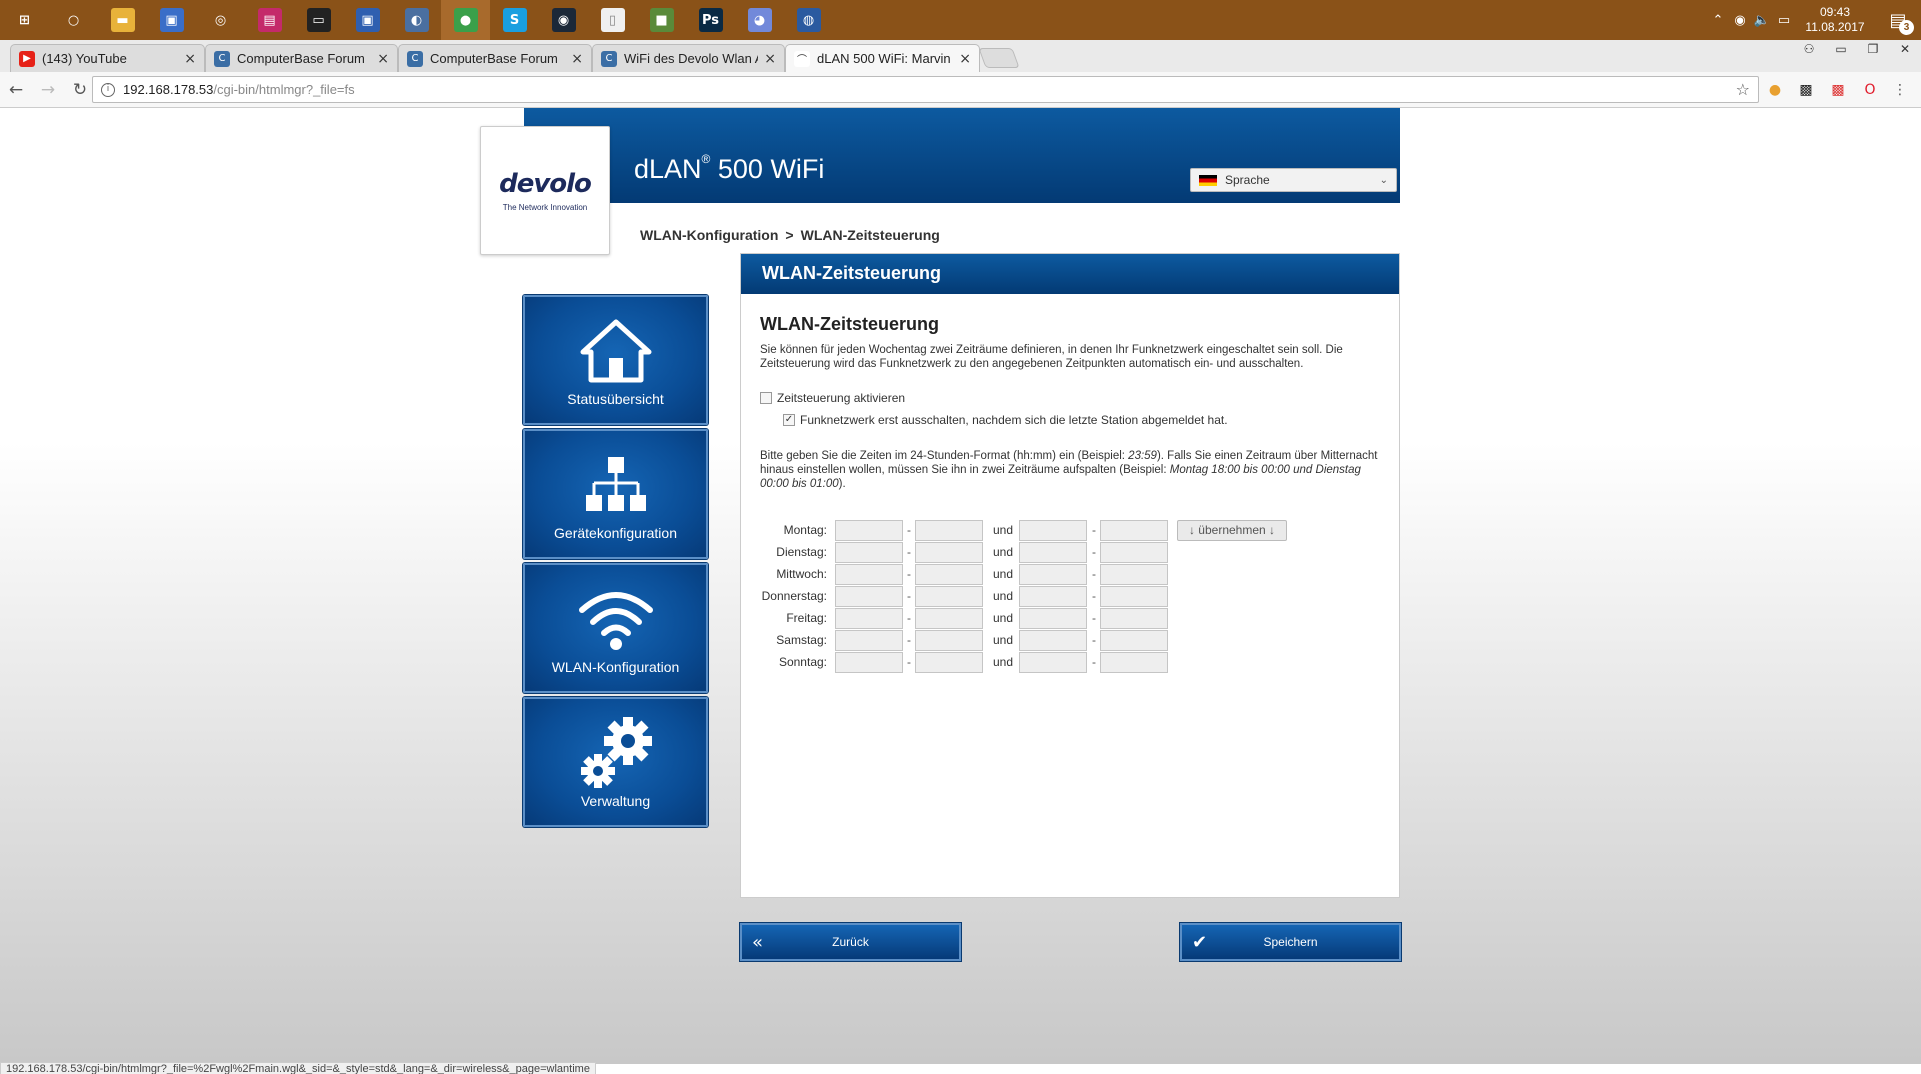 The width and height of the screenshot is (1921, 1074). I want to click on back-button: « Zurück, so click(850, 942).